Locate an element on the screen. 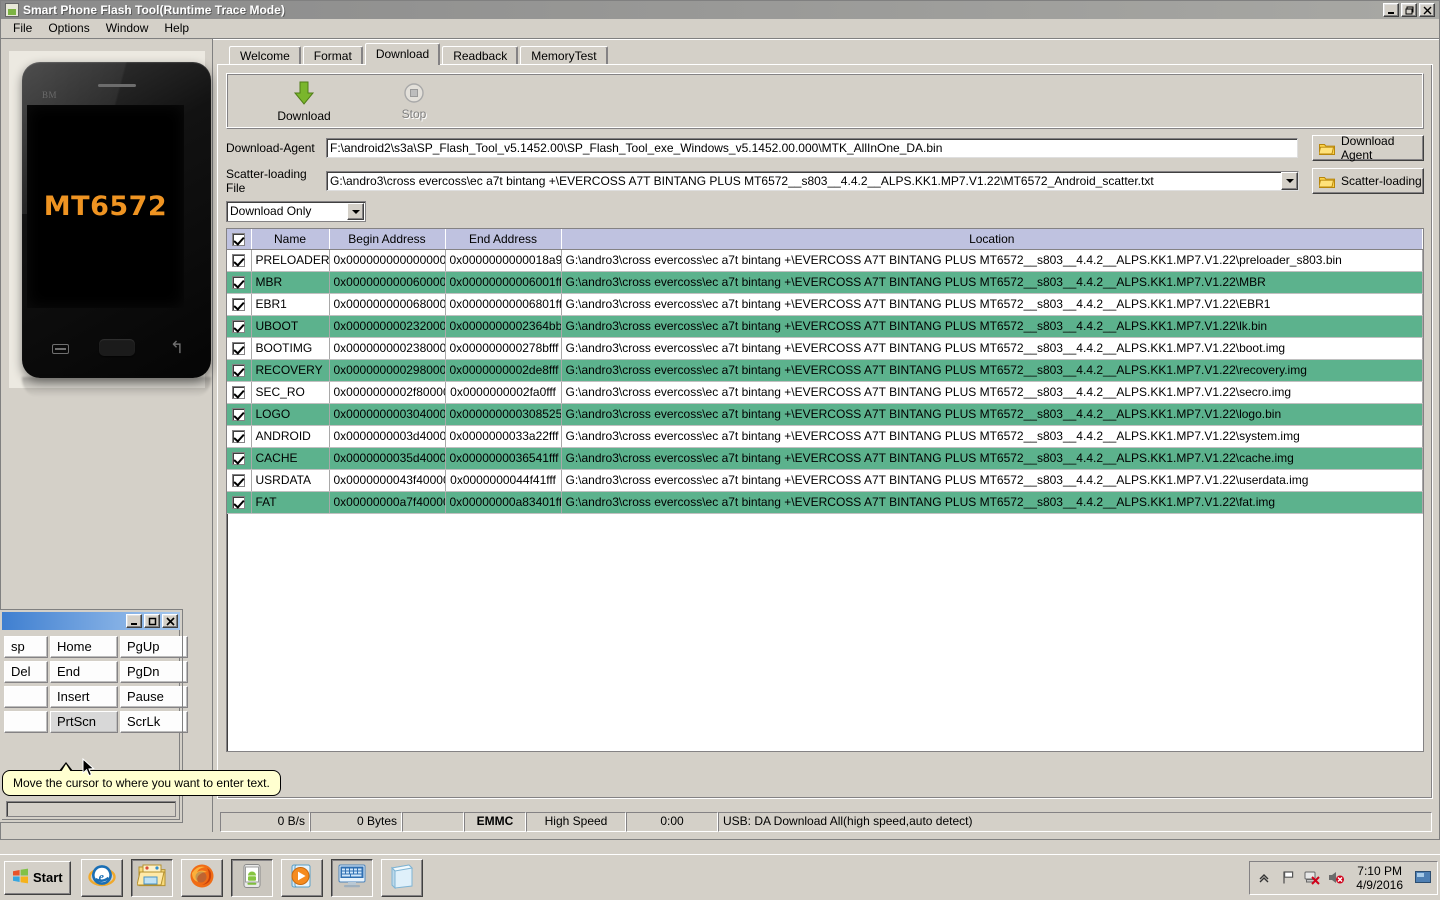 This screenshot has height=900, width=1440. osk-key-end: End is located at coordinates (84, 672).